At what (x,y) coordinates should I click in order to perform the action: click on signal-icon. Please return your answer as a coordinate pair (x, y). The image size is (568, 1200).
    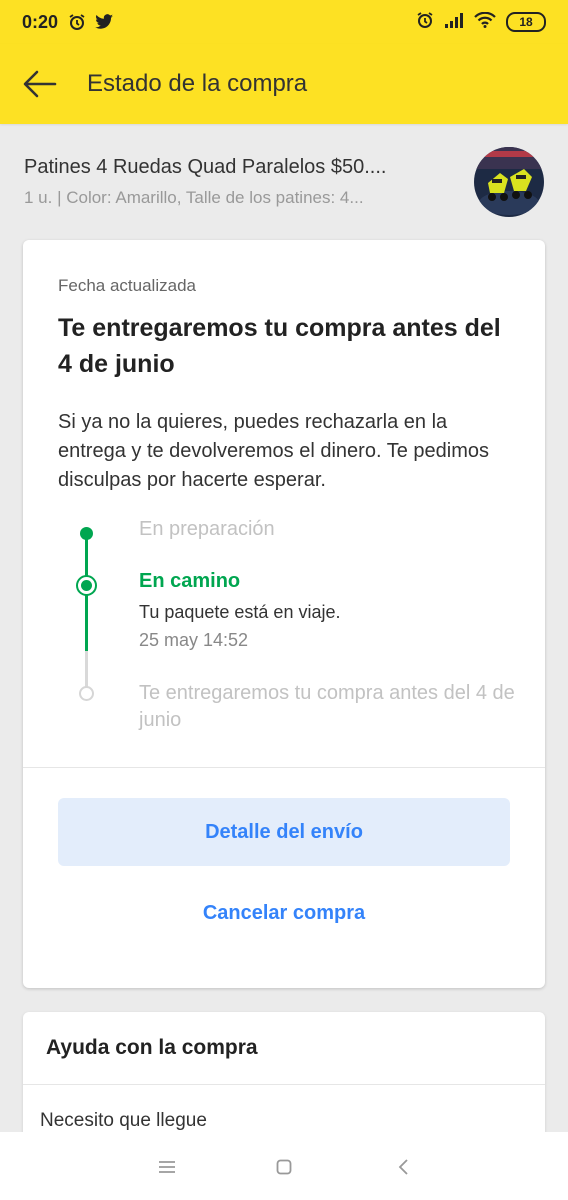
    Looking at the image, I should click on (454, 22).